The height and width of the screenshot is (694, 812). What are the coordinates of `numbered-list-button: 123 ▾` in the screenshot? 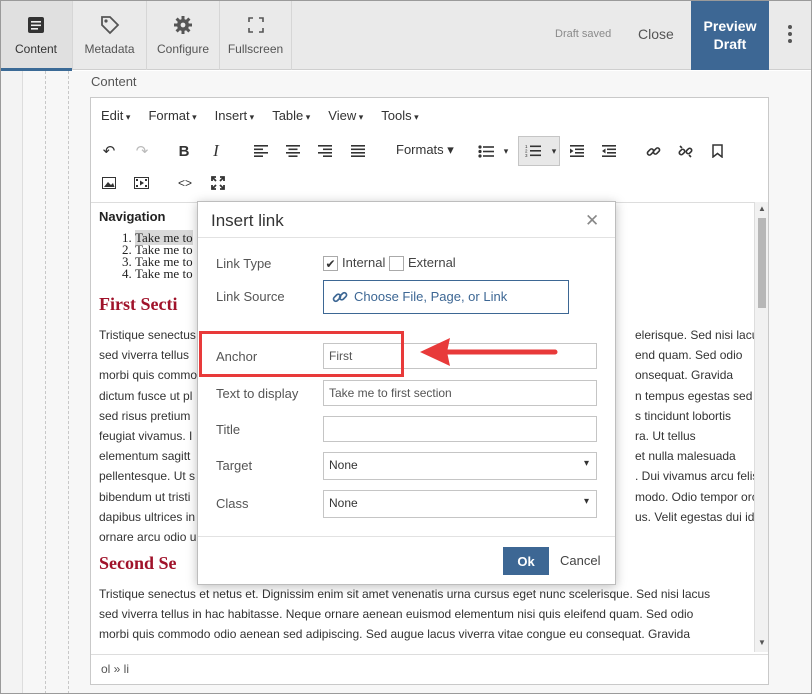 It's located at (539, 151).